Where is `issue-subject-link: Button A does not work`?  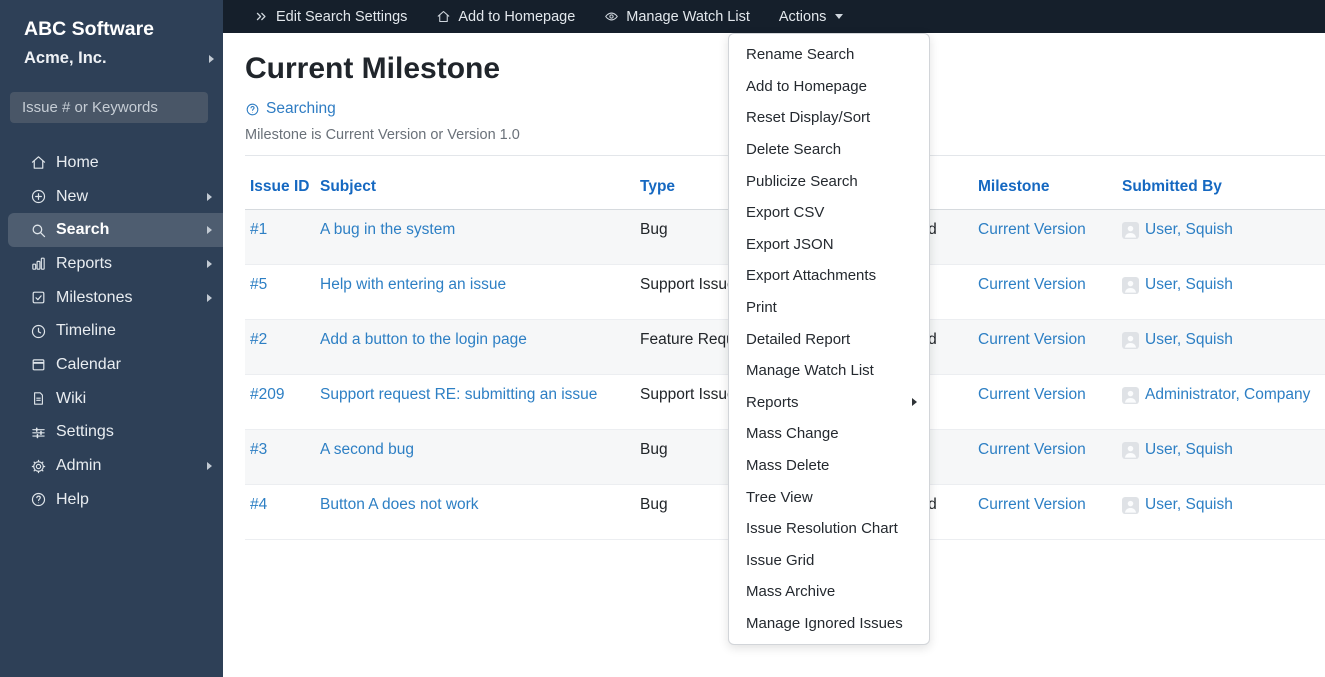
issue-subject-link: Button A does not work is located at coordinates (399, 504).